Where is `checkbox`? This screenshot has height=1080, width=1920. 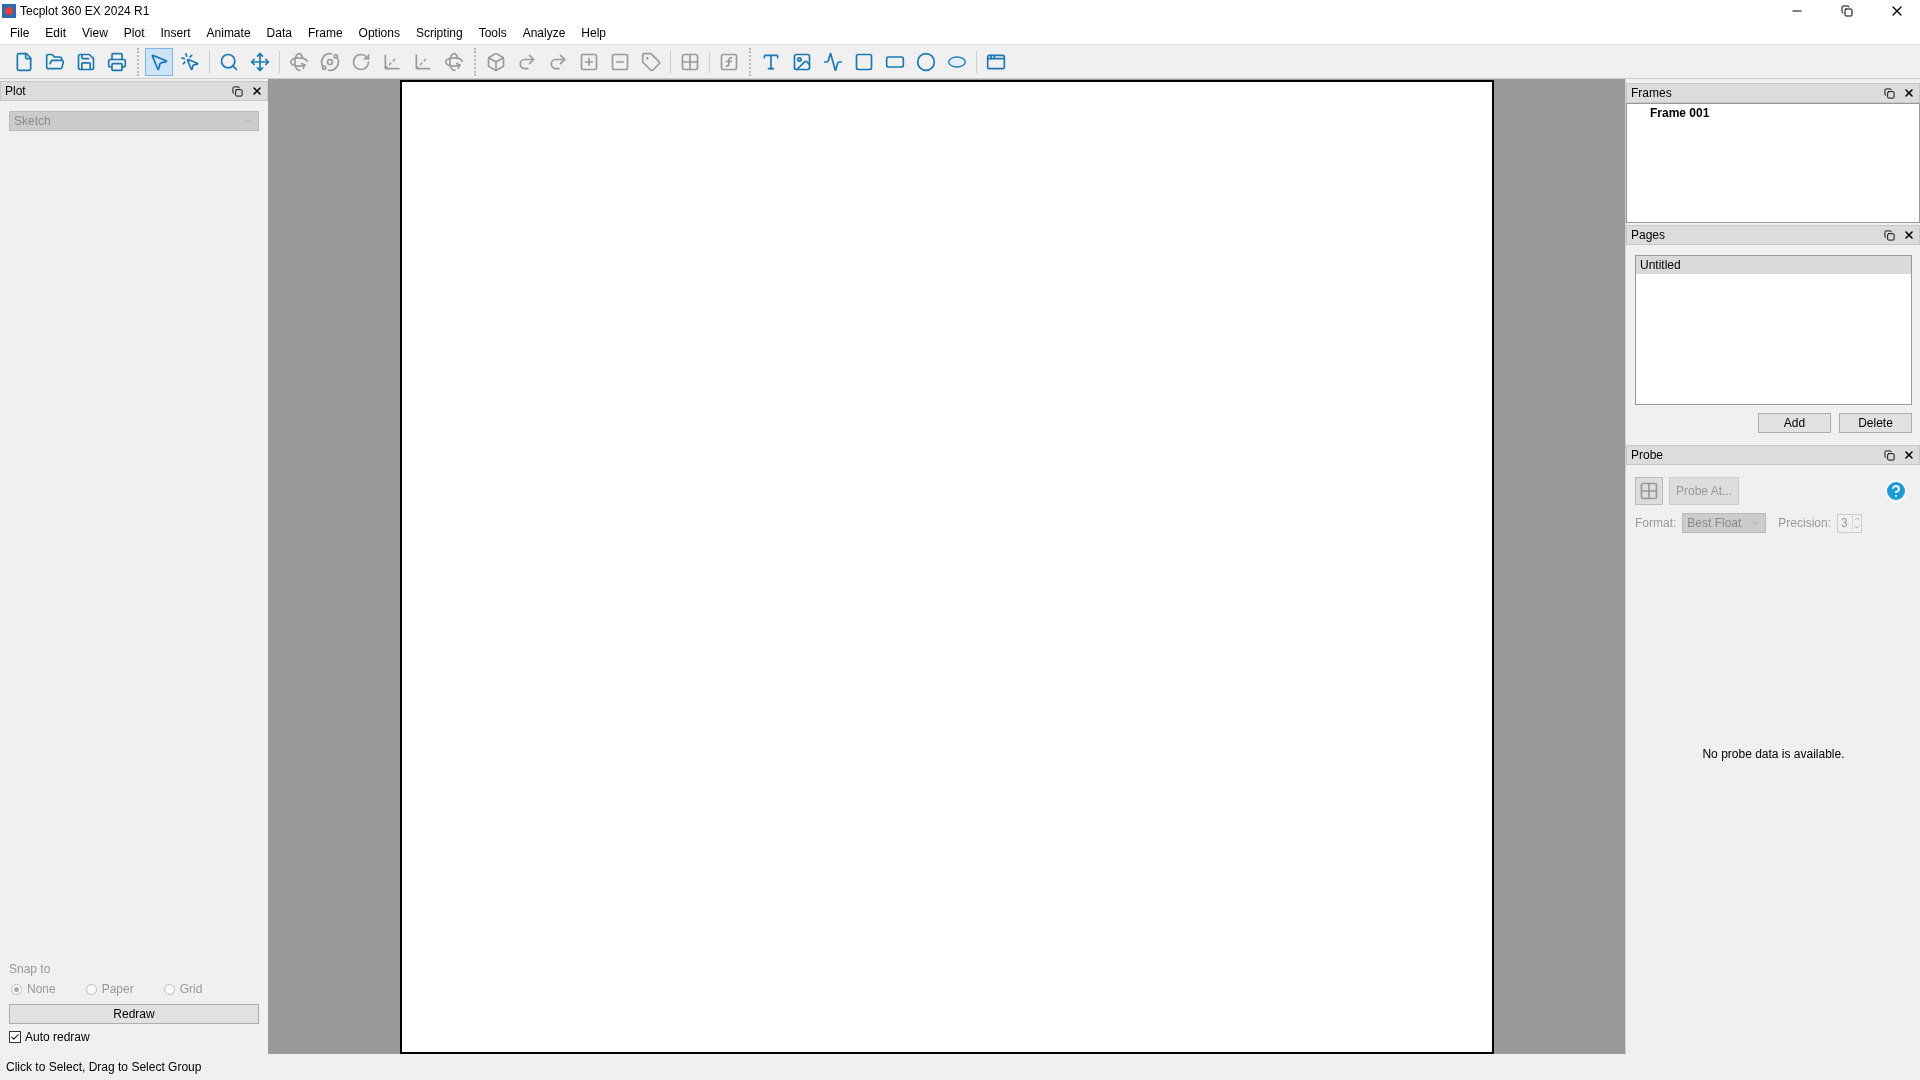
checkbox is located at coordinates (15, 1037).